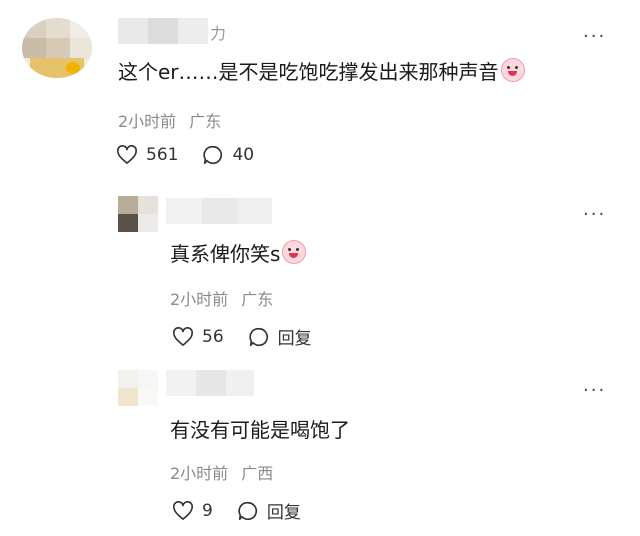 This screenshot has height=536, width=640. What do you see at coordinates (213, 336) in the screenshot?
I see `like-count: 56` at bounding box center [213, 336].